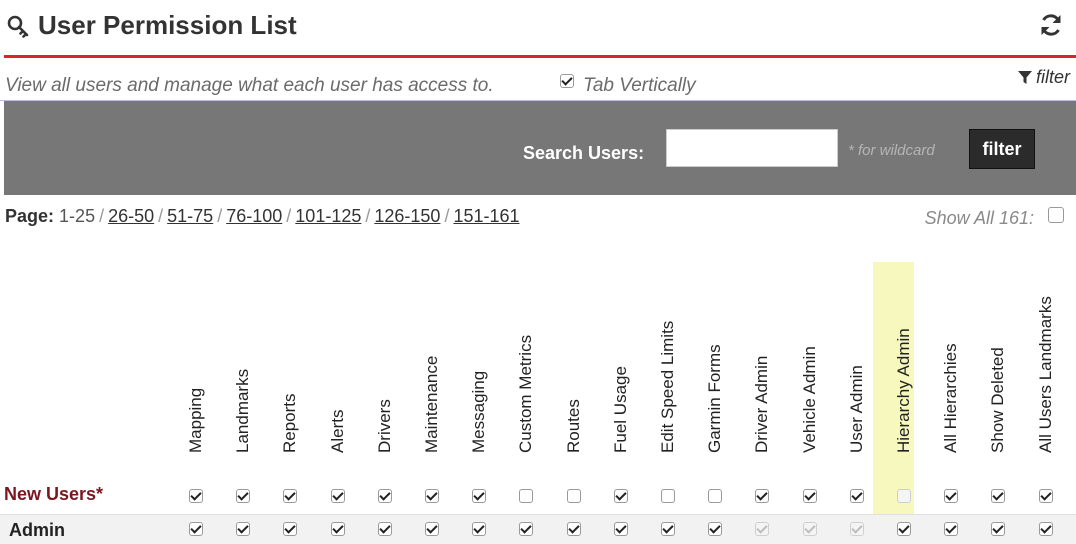 Image resolution: width=1076 pixels, height=544 pixels. What do you see at coordinates (574, 368) in the screenshot?
I see `column-header: Routes` at bounding box center [574, 368].